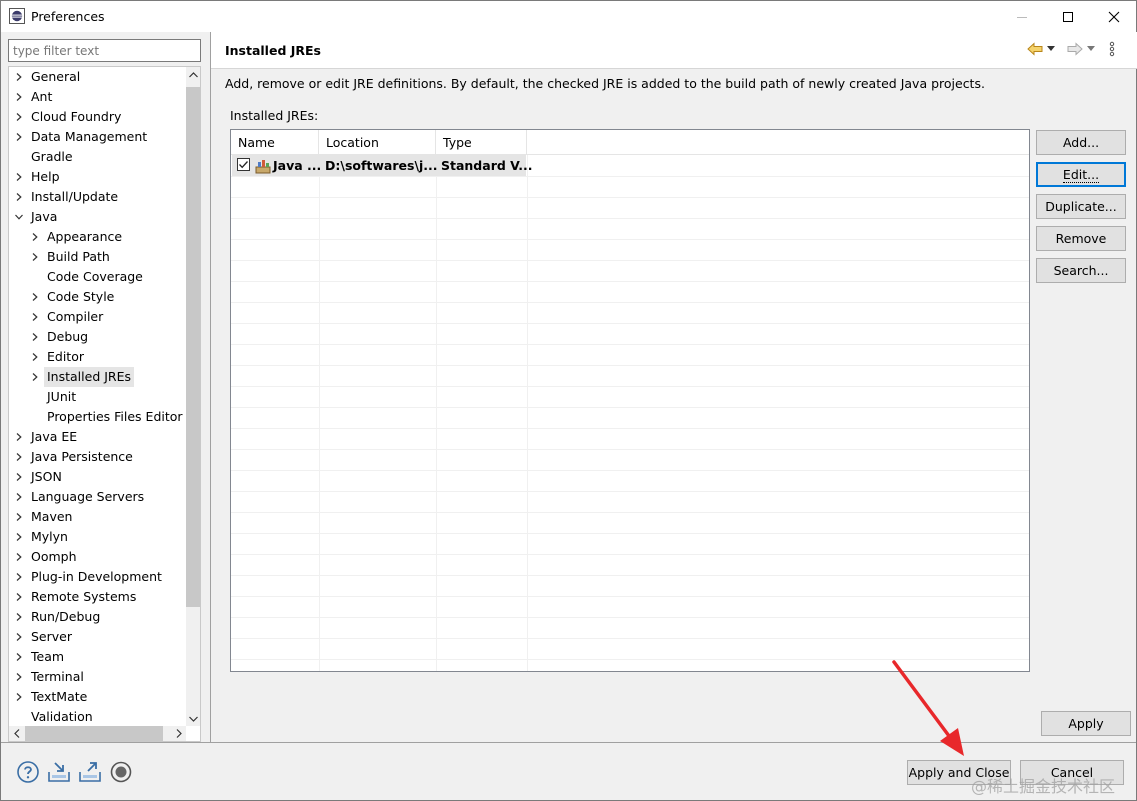  Describe the element at coordinates (1114, 16) in the screenshot. I see `close-button` at that location.